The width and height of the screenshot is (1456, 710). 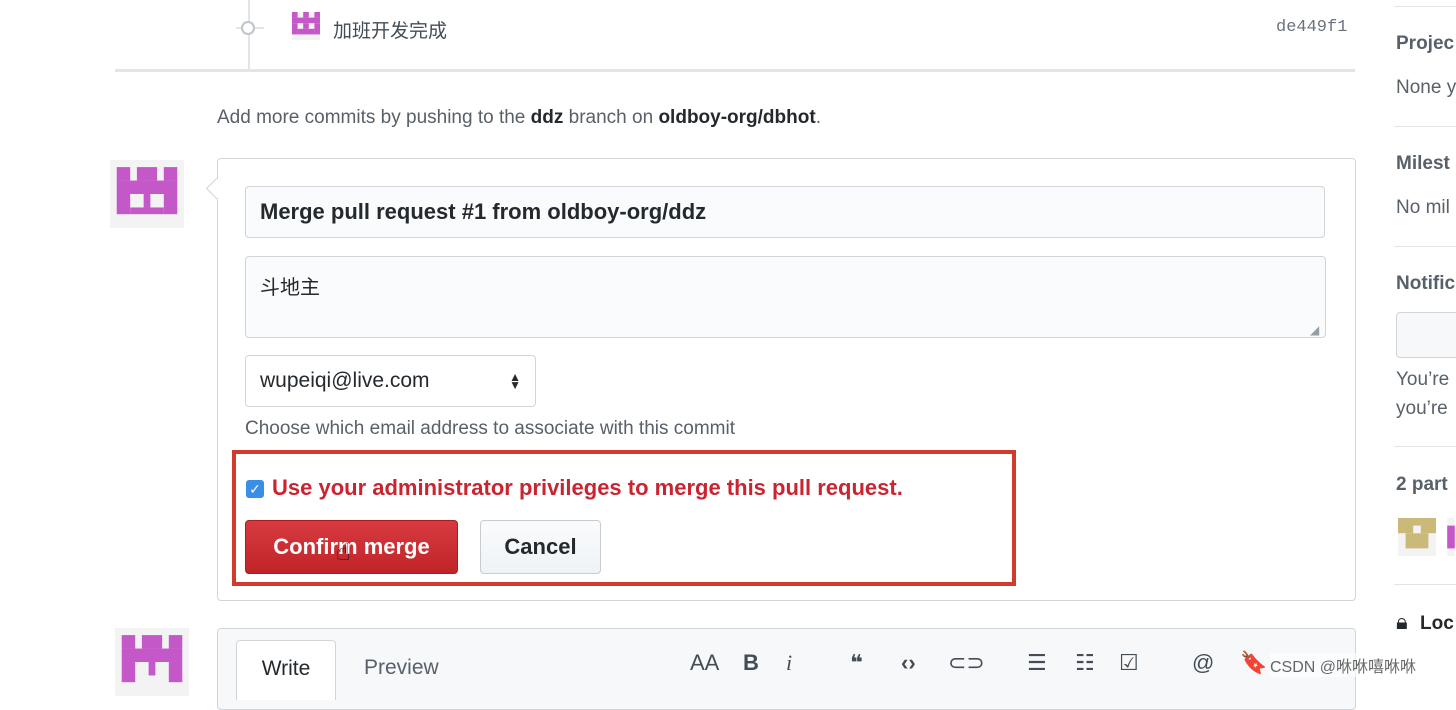 What do you see at coordinates (1203, 663) in the screenshot?
I see `mention-icon: @` at bounding box center [1203, 663].